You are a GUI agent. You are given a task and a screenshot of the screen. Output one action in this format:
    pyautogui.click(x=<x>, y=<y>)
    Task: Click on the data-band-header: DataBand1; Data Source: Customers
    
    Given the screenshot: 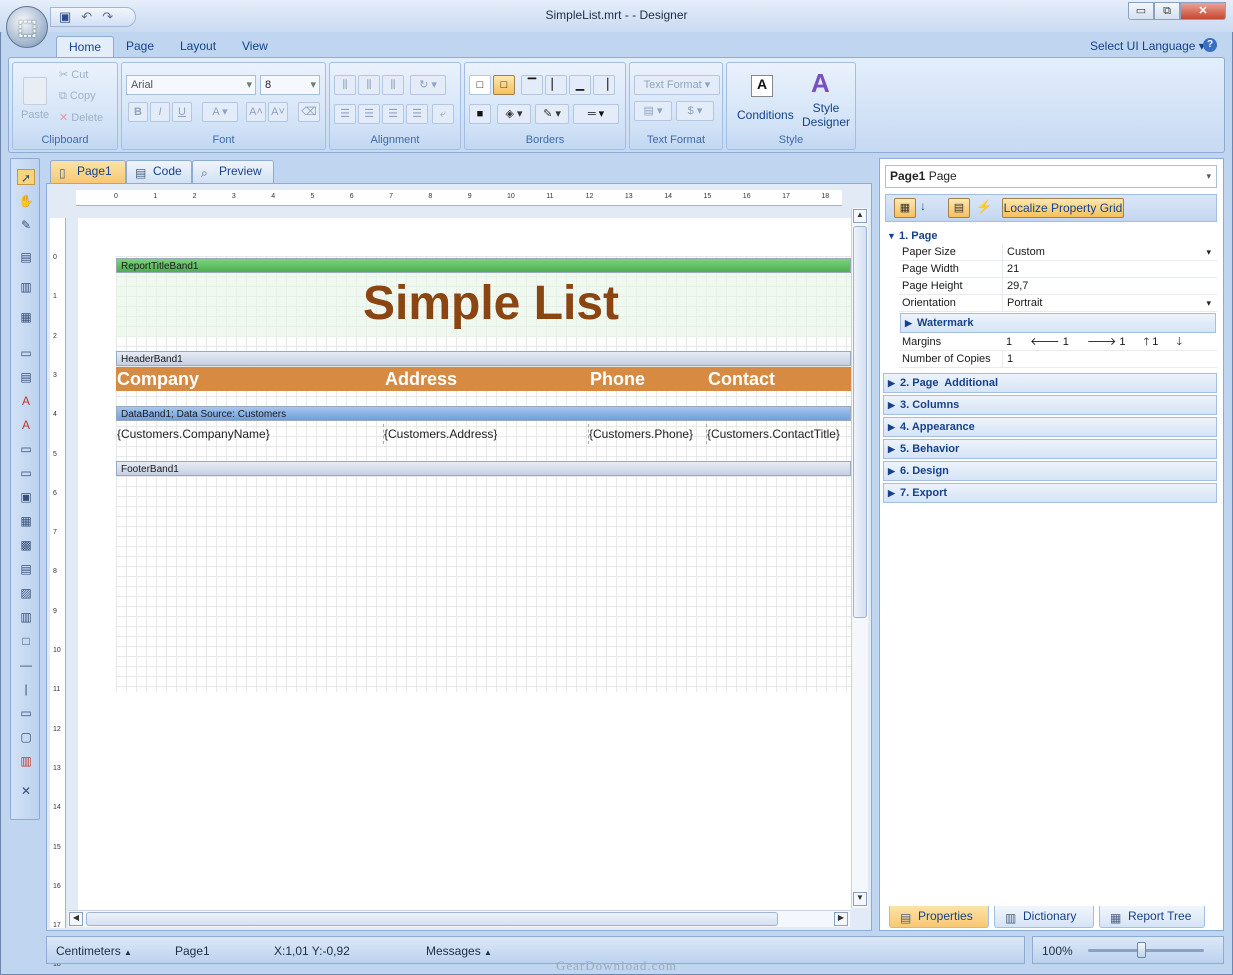 What is the action you would take?
    pyautogui.click(x=483, y=413)
    